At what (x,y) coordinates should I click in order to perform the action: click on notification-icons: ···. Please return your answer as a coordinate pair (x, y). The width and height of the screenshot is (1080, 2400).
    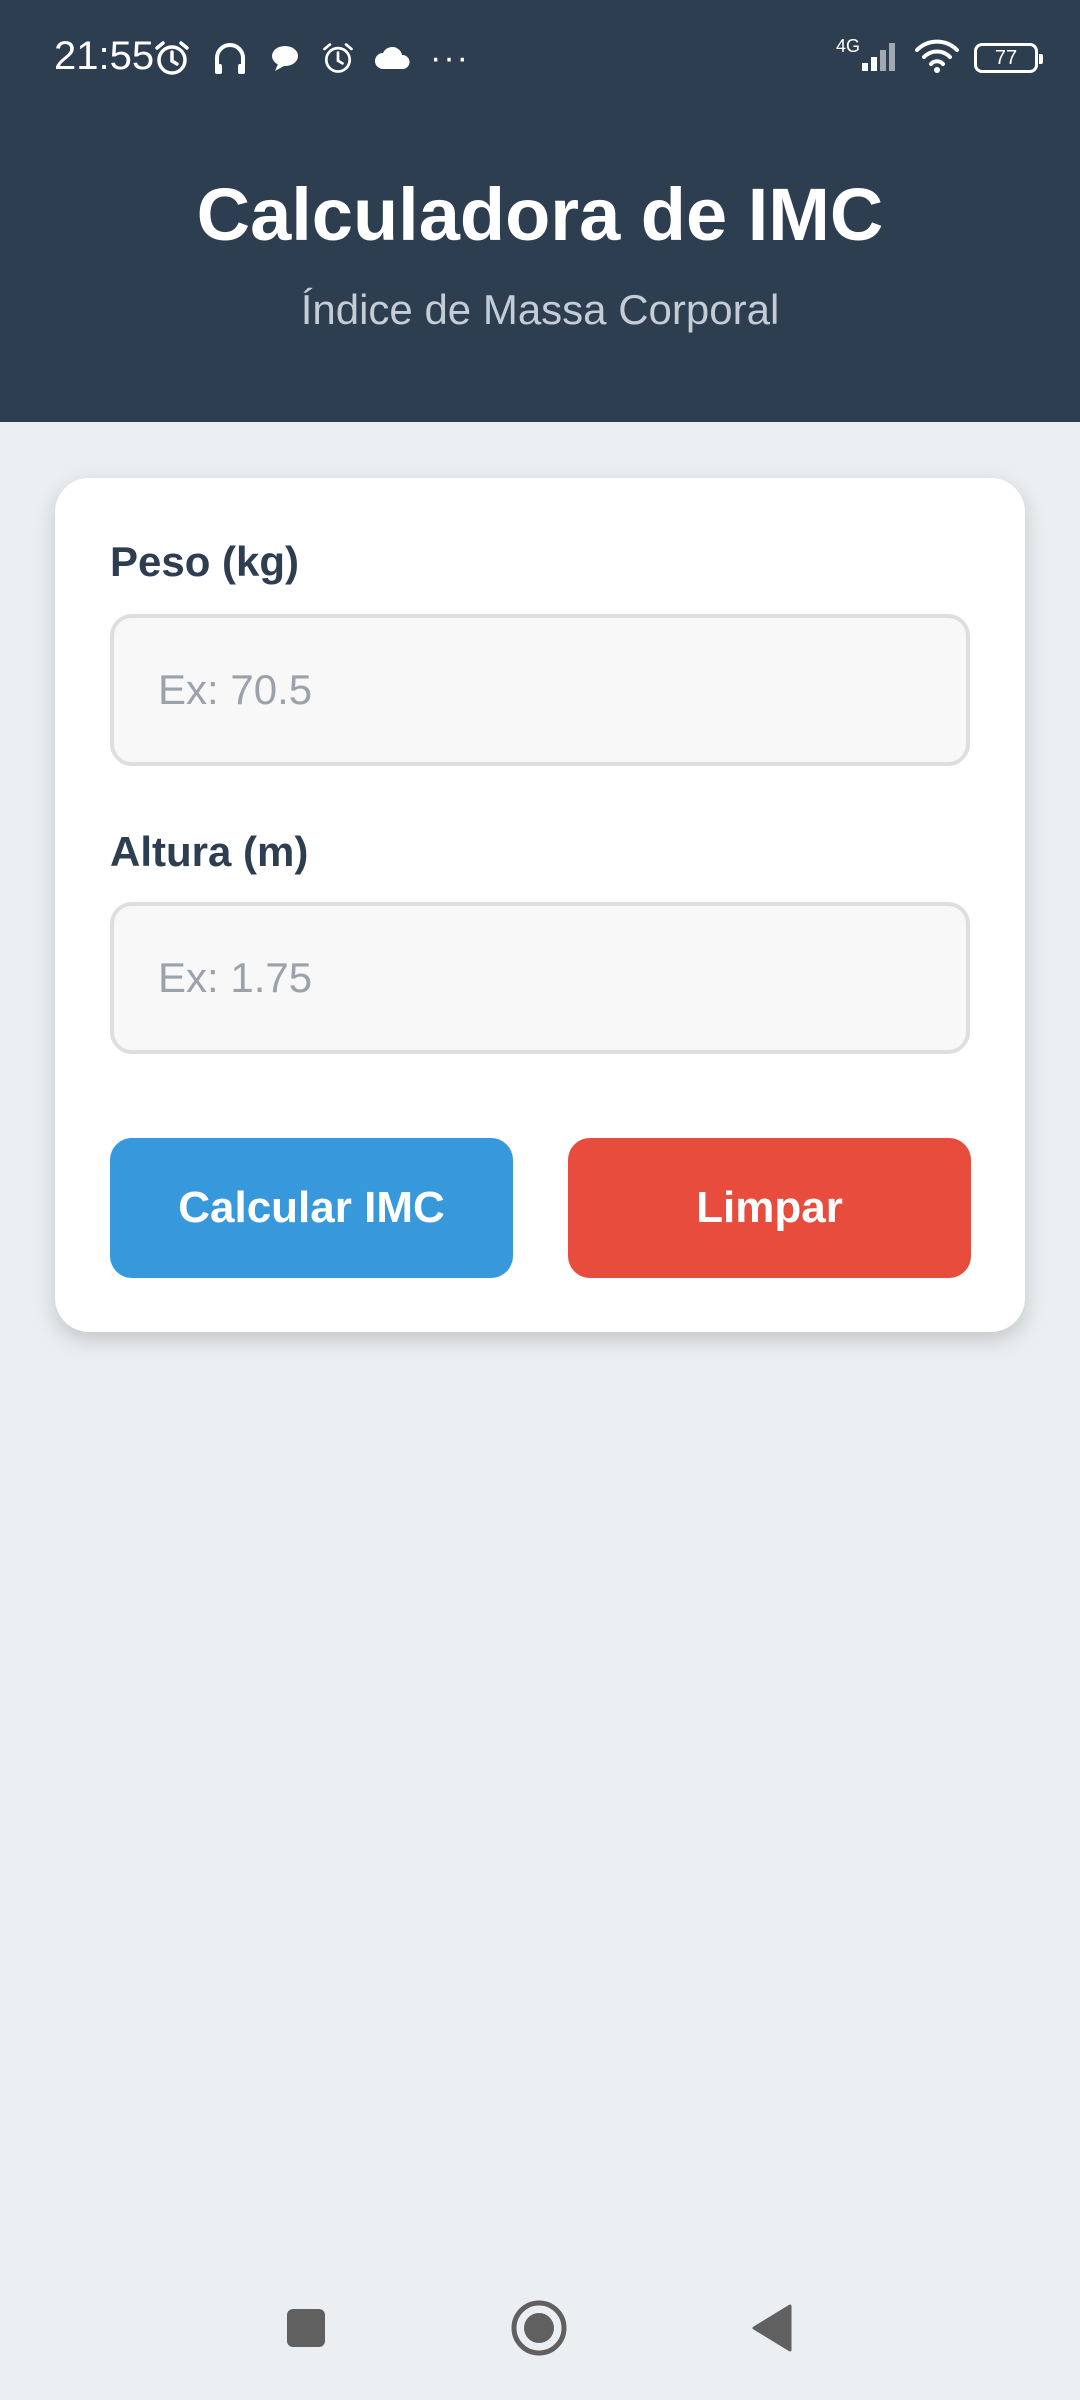
    Looking at the image, I should click on (311, 58).